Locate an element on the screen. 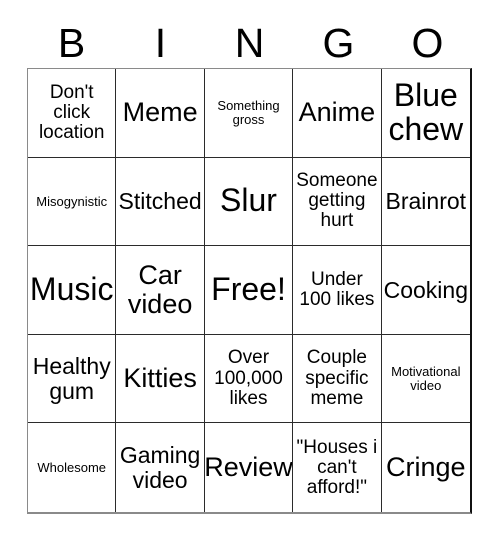  bingo-cell-label: Wholesome is located at coordinates (72, 467).